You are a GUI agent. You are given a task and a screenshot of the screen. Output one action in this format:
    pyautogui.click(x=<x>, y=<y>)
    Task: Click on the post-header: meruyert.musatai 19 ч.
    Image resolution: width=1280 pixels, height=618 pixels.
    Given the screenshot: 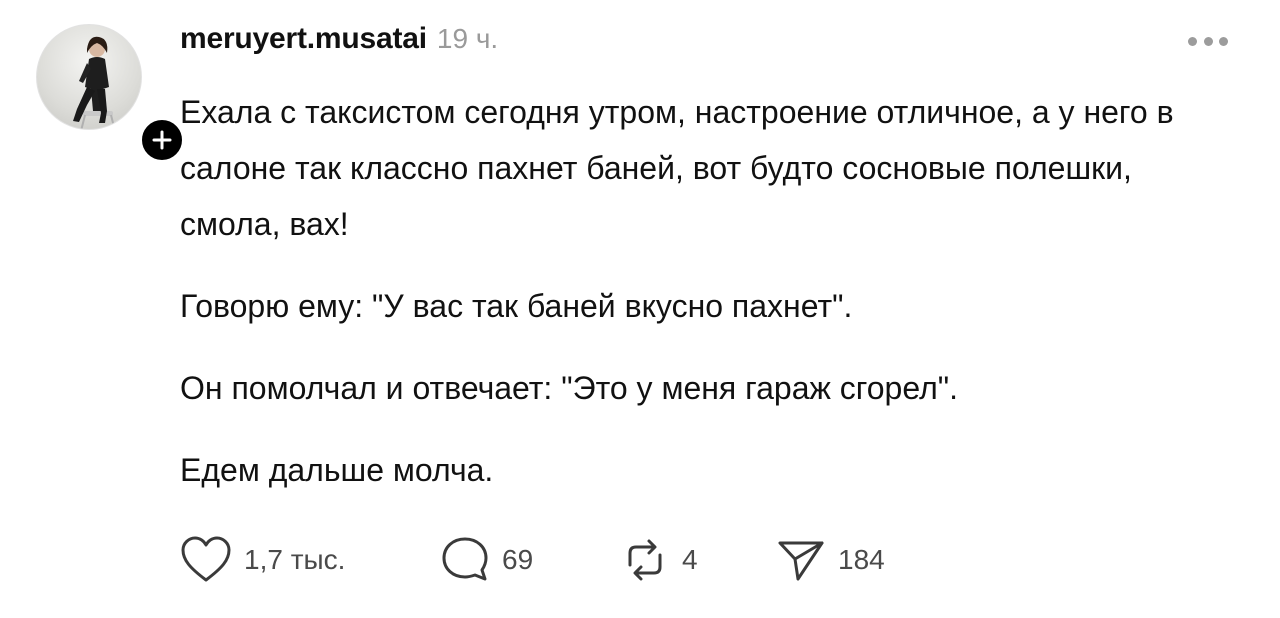 What is the action you would take?
    pyautogui.click(x=339, y=39)
    